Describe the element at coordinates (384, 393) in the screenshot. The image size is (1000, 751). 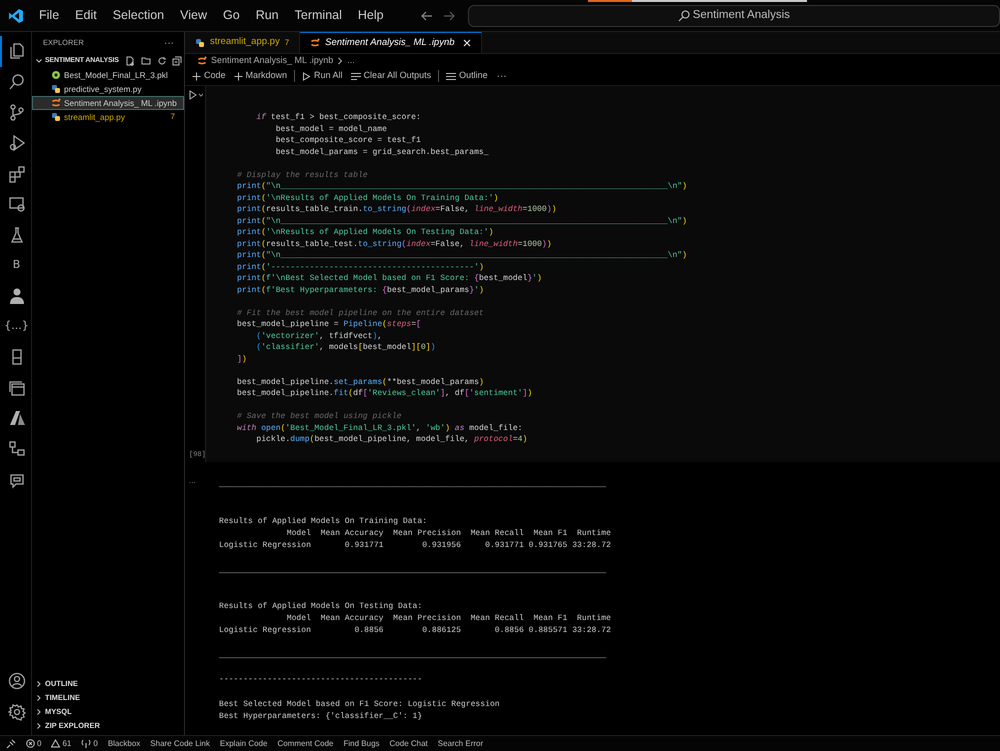
I see `code-line: best_model_pipeline.fit(df['Reviews_clean'], df['sentiment'])` at that location.